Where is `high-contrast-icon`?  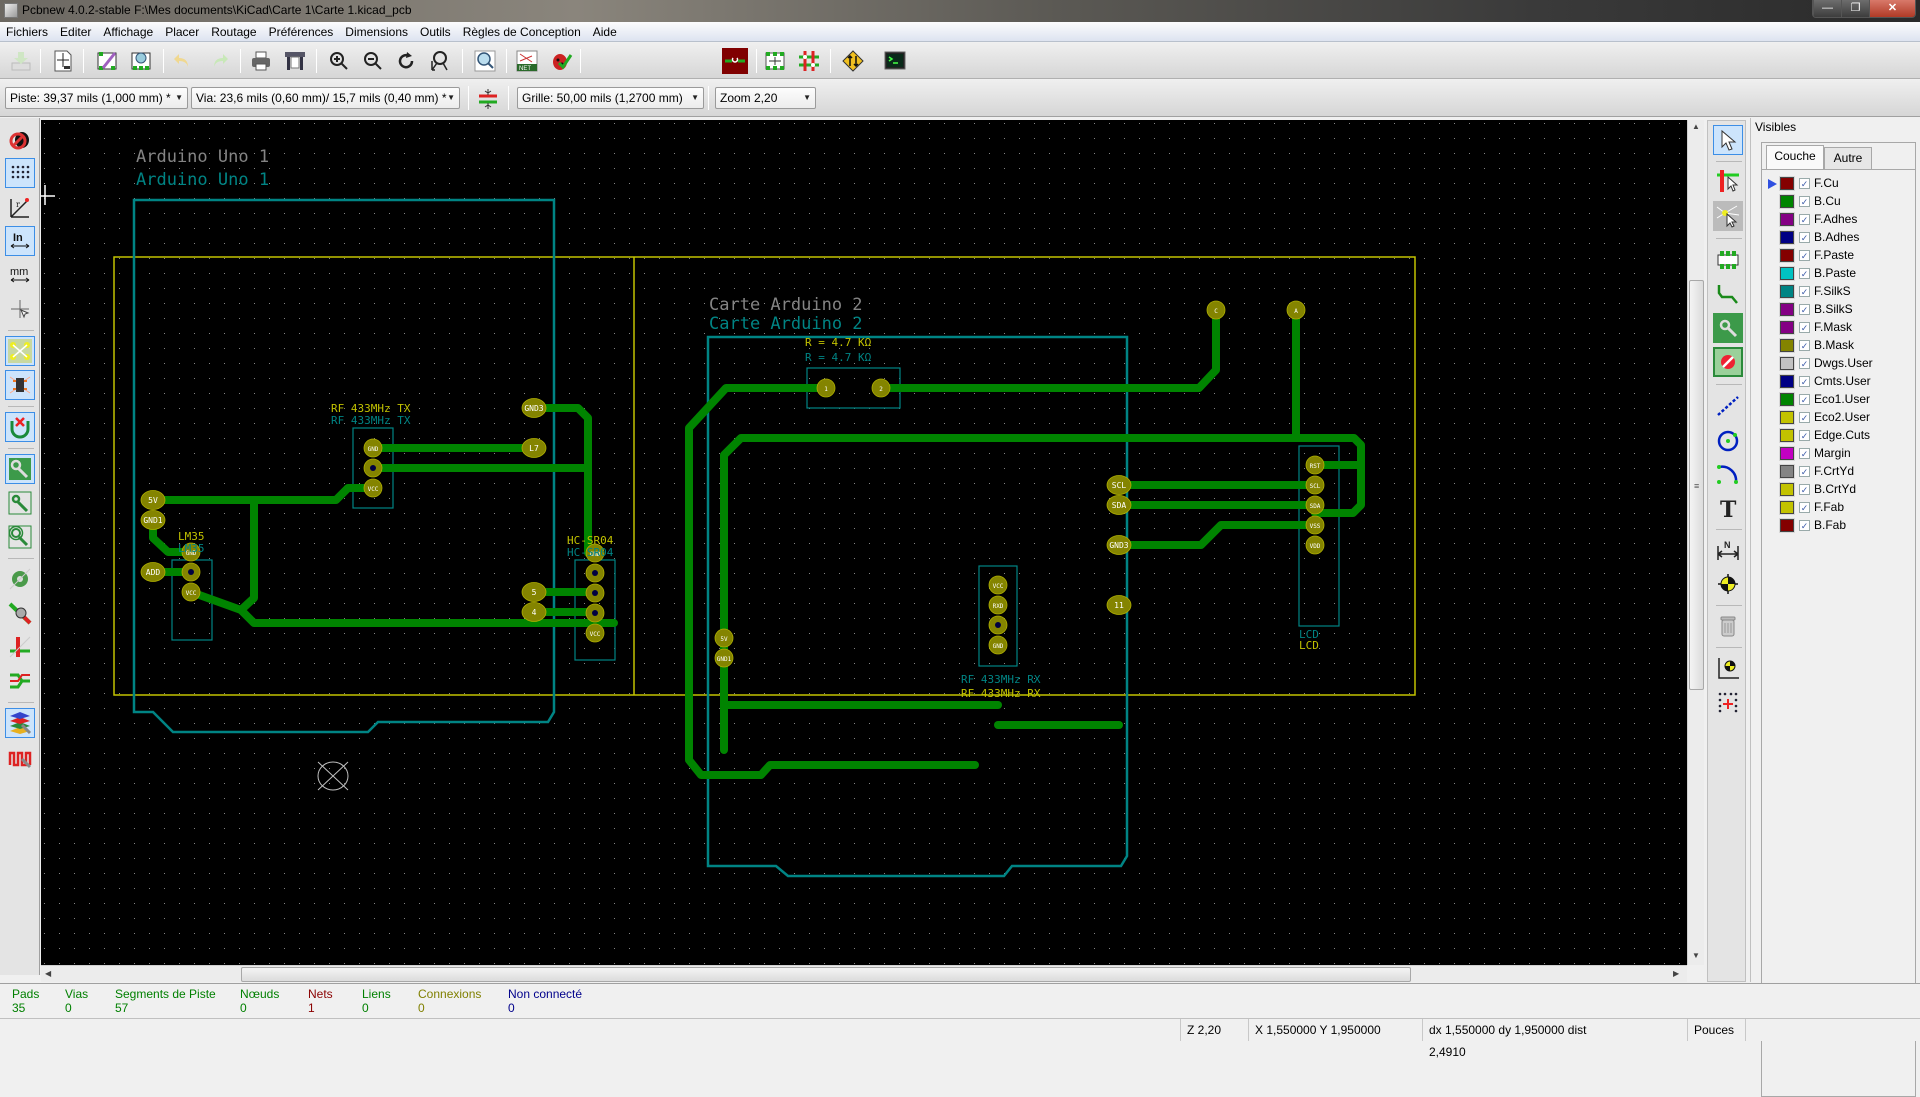
high-contrast-icon is located at coordinates (20, 681).